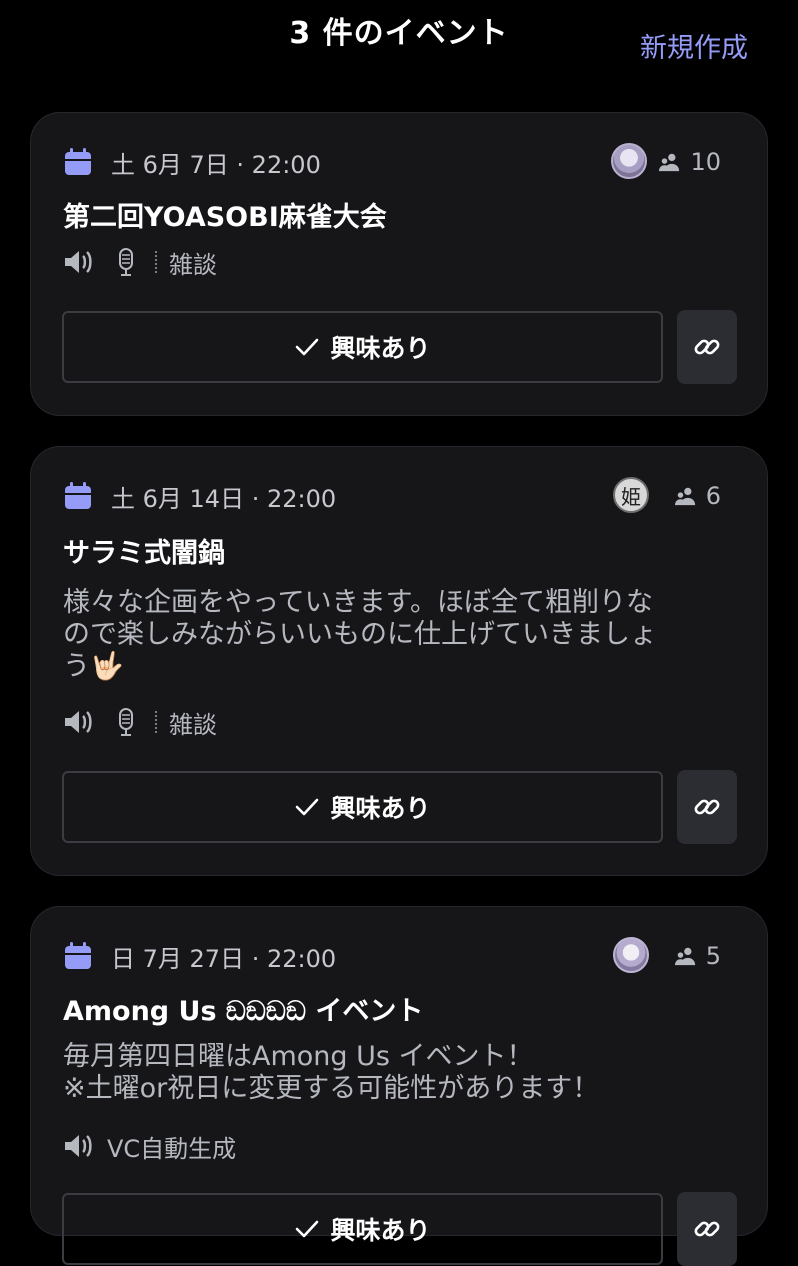 The height and width of the screenshot is (1266, 798). Describe the element at coordinates (360, 634) in the screenshot. I see `description-line: ので楽しみながらいいものに仕上げていきましょ` at that location.